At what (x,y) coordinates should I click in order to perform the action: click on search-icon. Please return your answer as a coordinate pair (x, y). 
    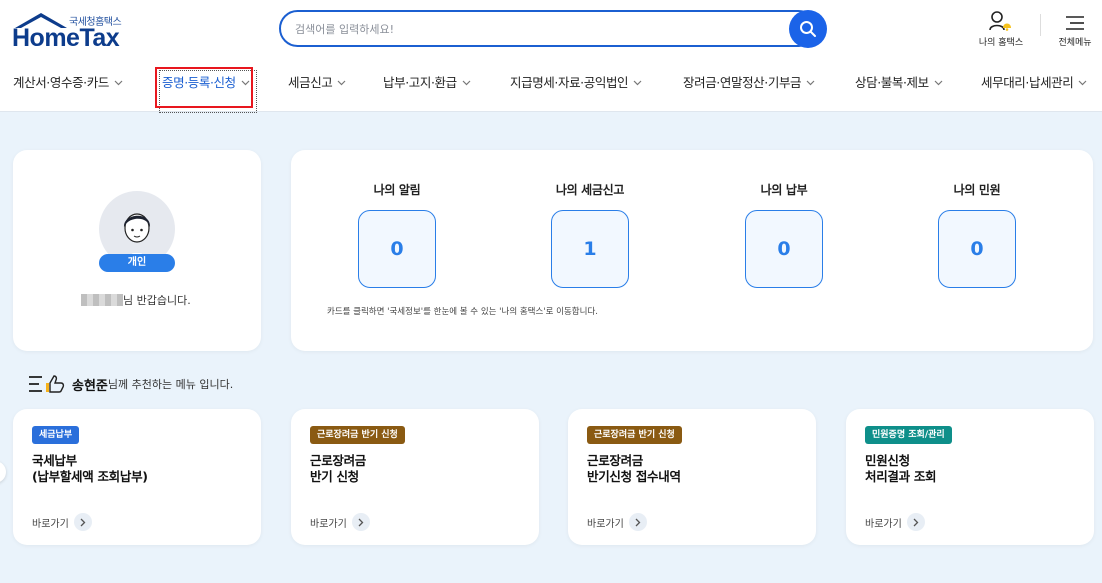
    Looking at the image, I should click on (808, 29).